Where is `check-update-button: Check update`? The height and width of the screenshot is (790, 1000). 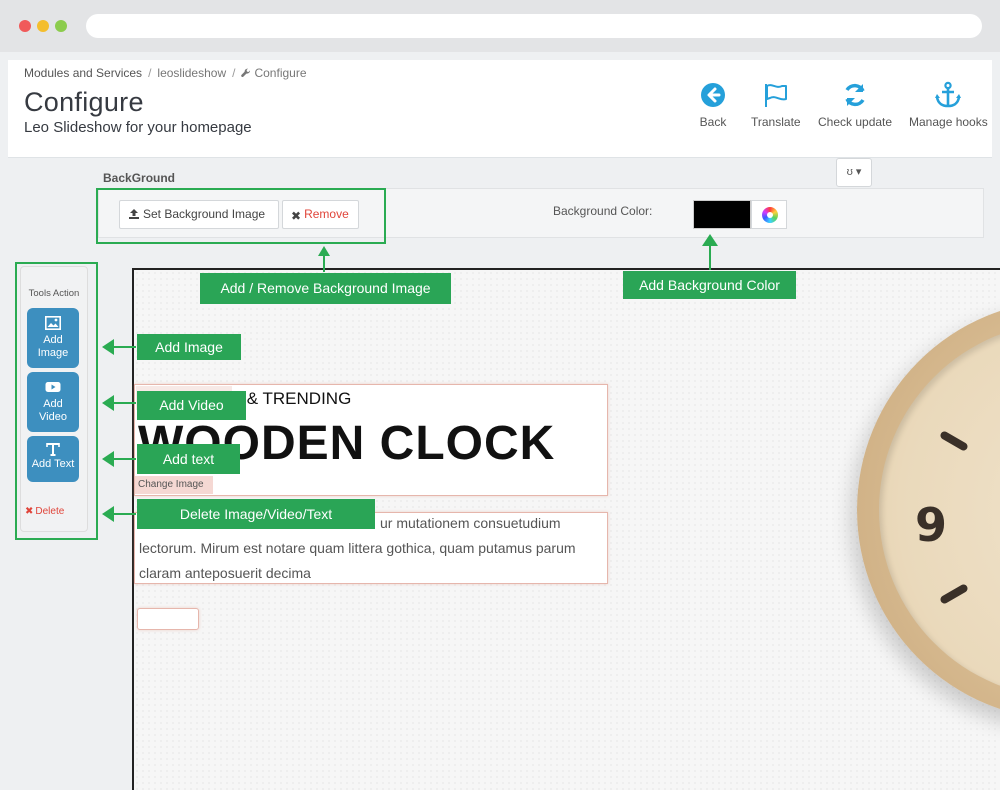
check-update-button: Check update is located at coordinates (855, 105).